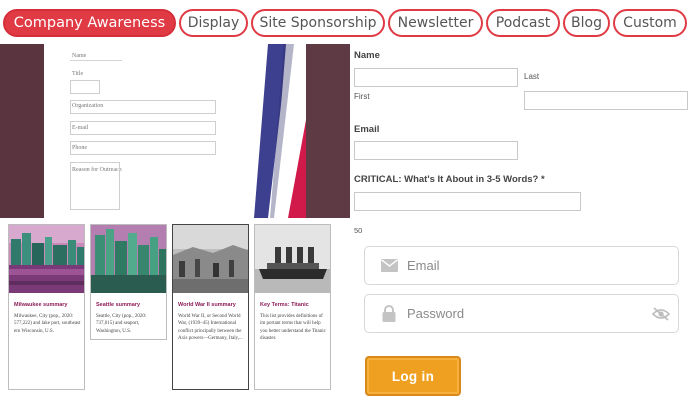 This screenshot has height=400, width=700. Describe the element at coordinates (521, 265) in the screenshot. I see `login-email-field: Email` at that location.